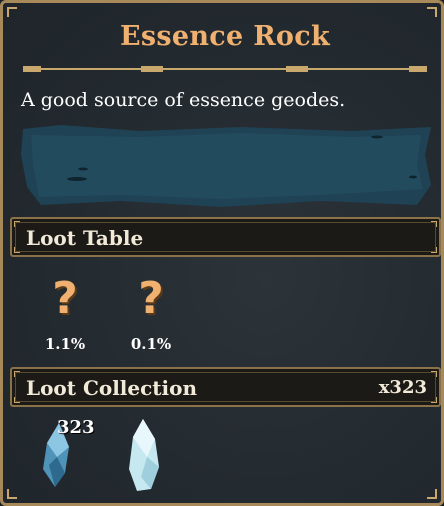 This screenshot has width=444, height=506. I want to click on blue-crystal-count: 323, so click(76, 427).